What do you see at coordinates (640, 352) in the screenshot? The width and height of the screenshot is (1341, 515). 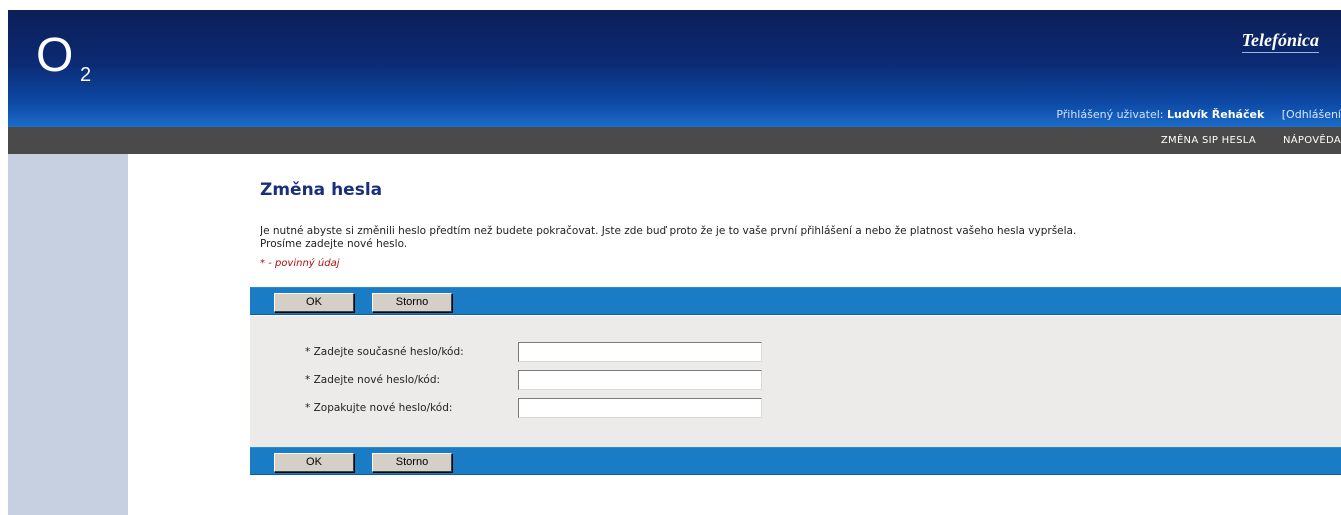 I see `current-password-input` at bounding box center [640, 352].